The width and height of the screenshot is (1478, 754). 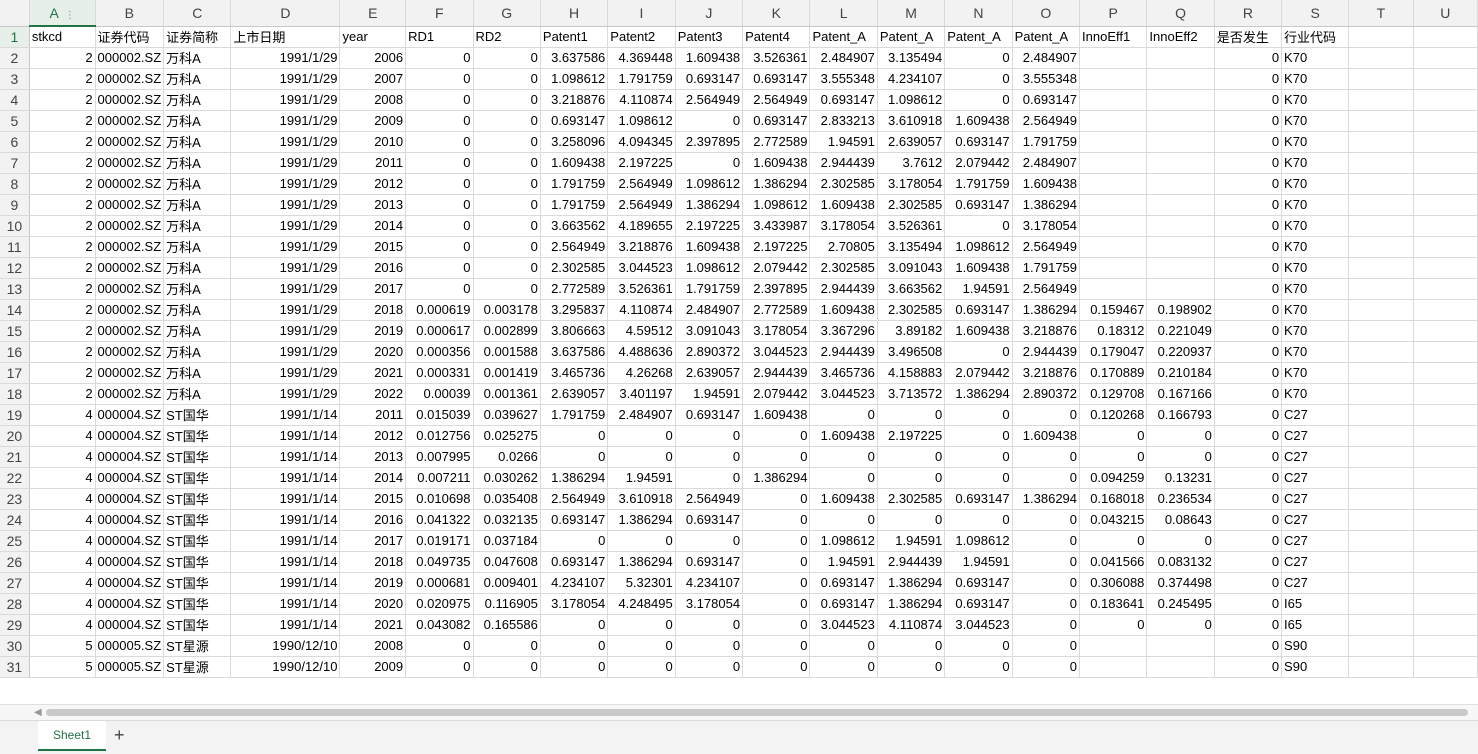 I want to click on cell-i22: 1.94591, so click(x=641, y=478).